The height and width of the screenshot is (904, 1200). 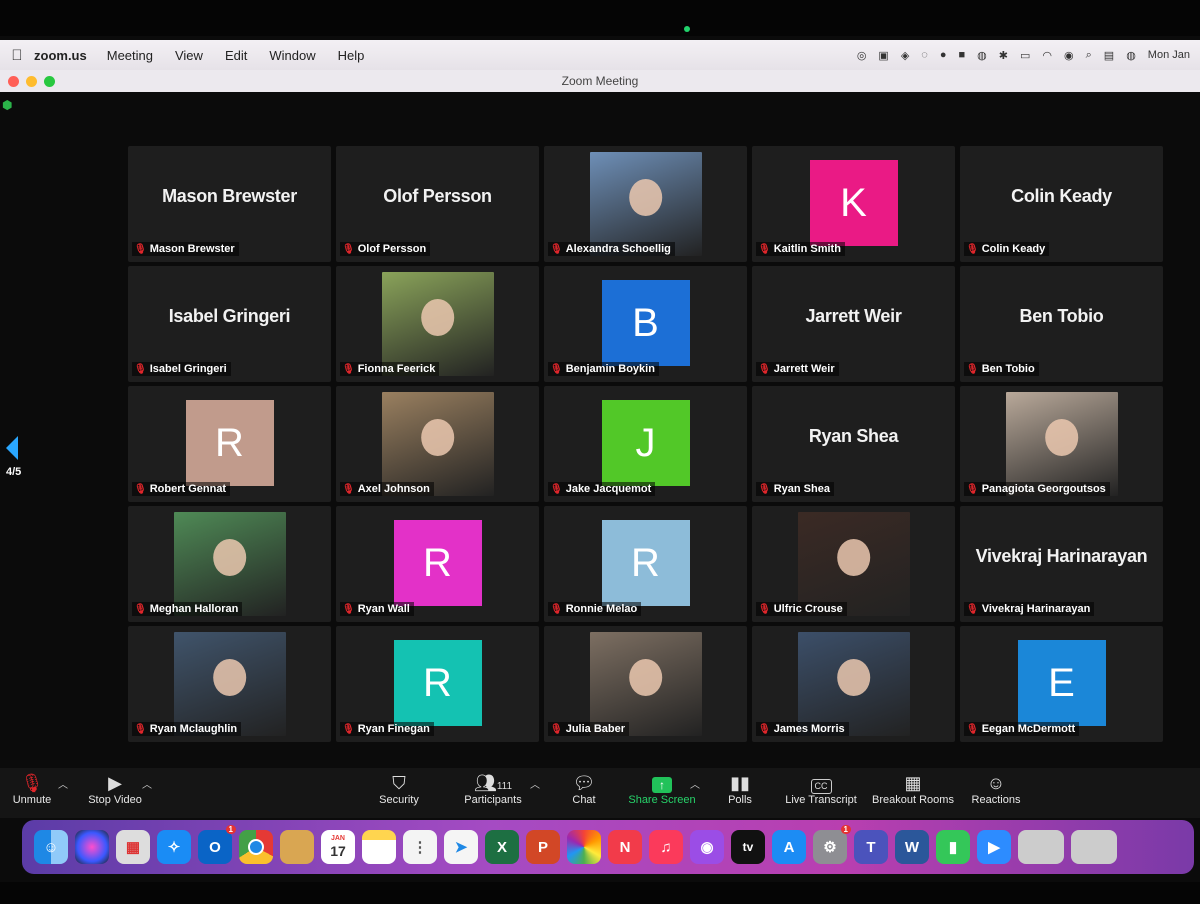 What do you see at coordinates (707, 847) in the screenshot?
I see `podcasts-icon: ◉` at bounding box center [707, 847].